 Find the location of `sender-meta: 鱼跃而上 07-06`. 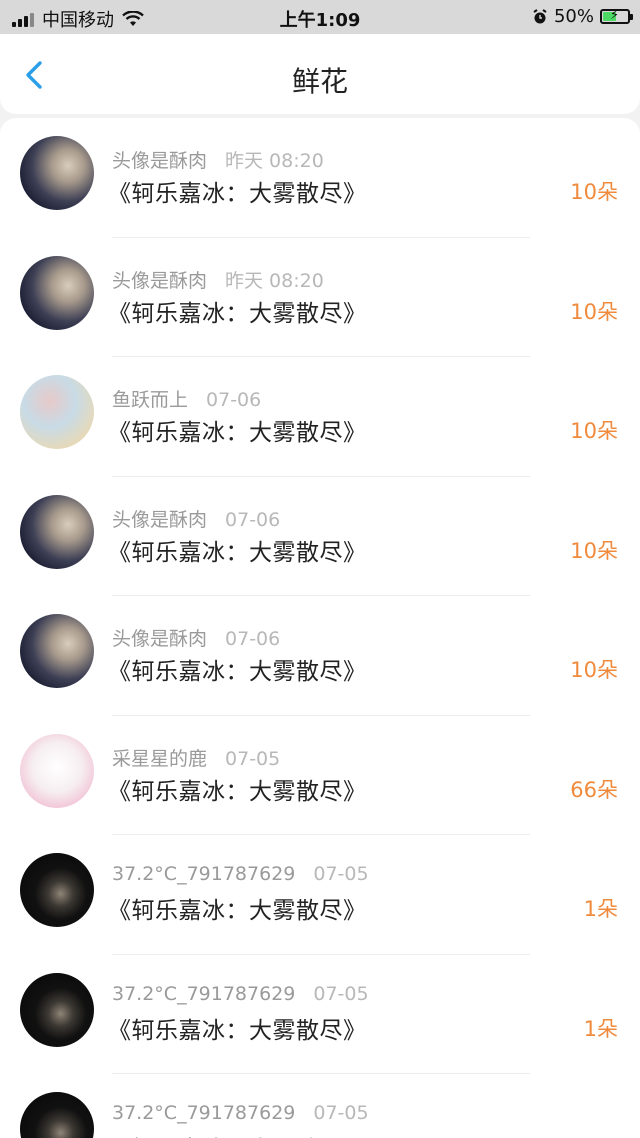

sender-meta: 鱼跃而上 07-06 is located at coordinates (186, 398).